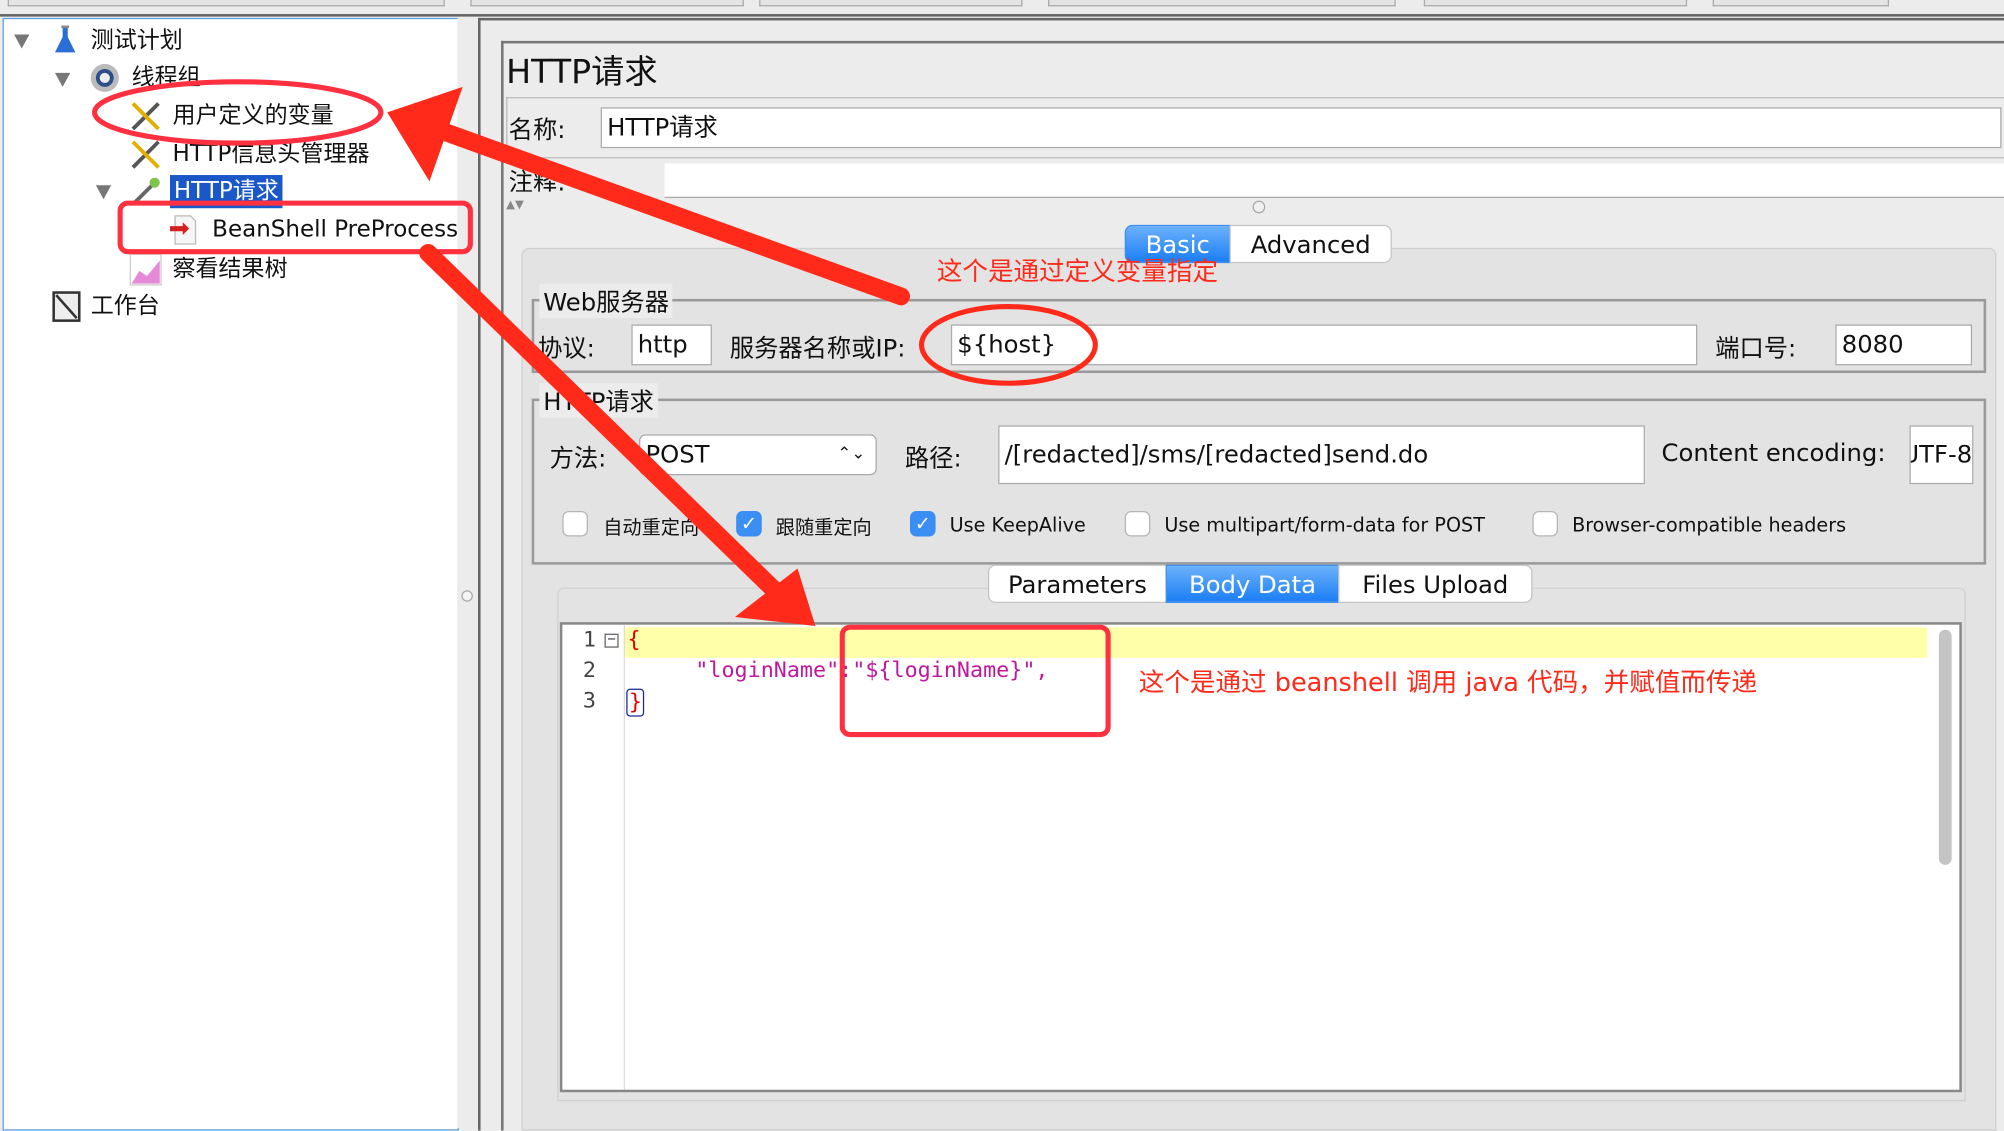 This screenshot has height=1131, width=2004. I want to click on browser-headers-checkbox, so click(1545, 524).